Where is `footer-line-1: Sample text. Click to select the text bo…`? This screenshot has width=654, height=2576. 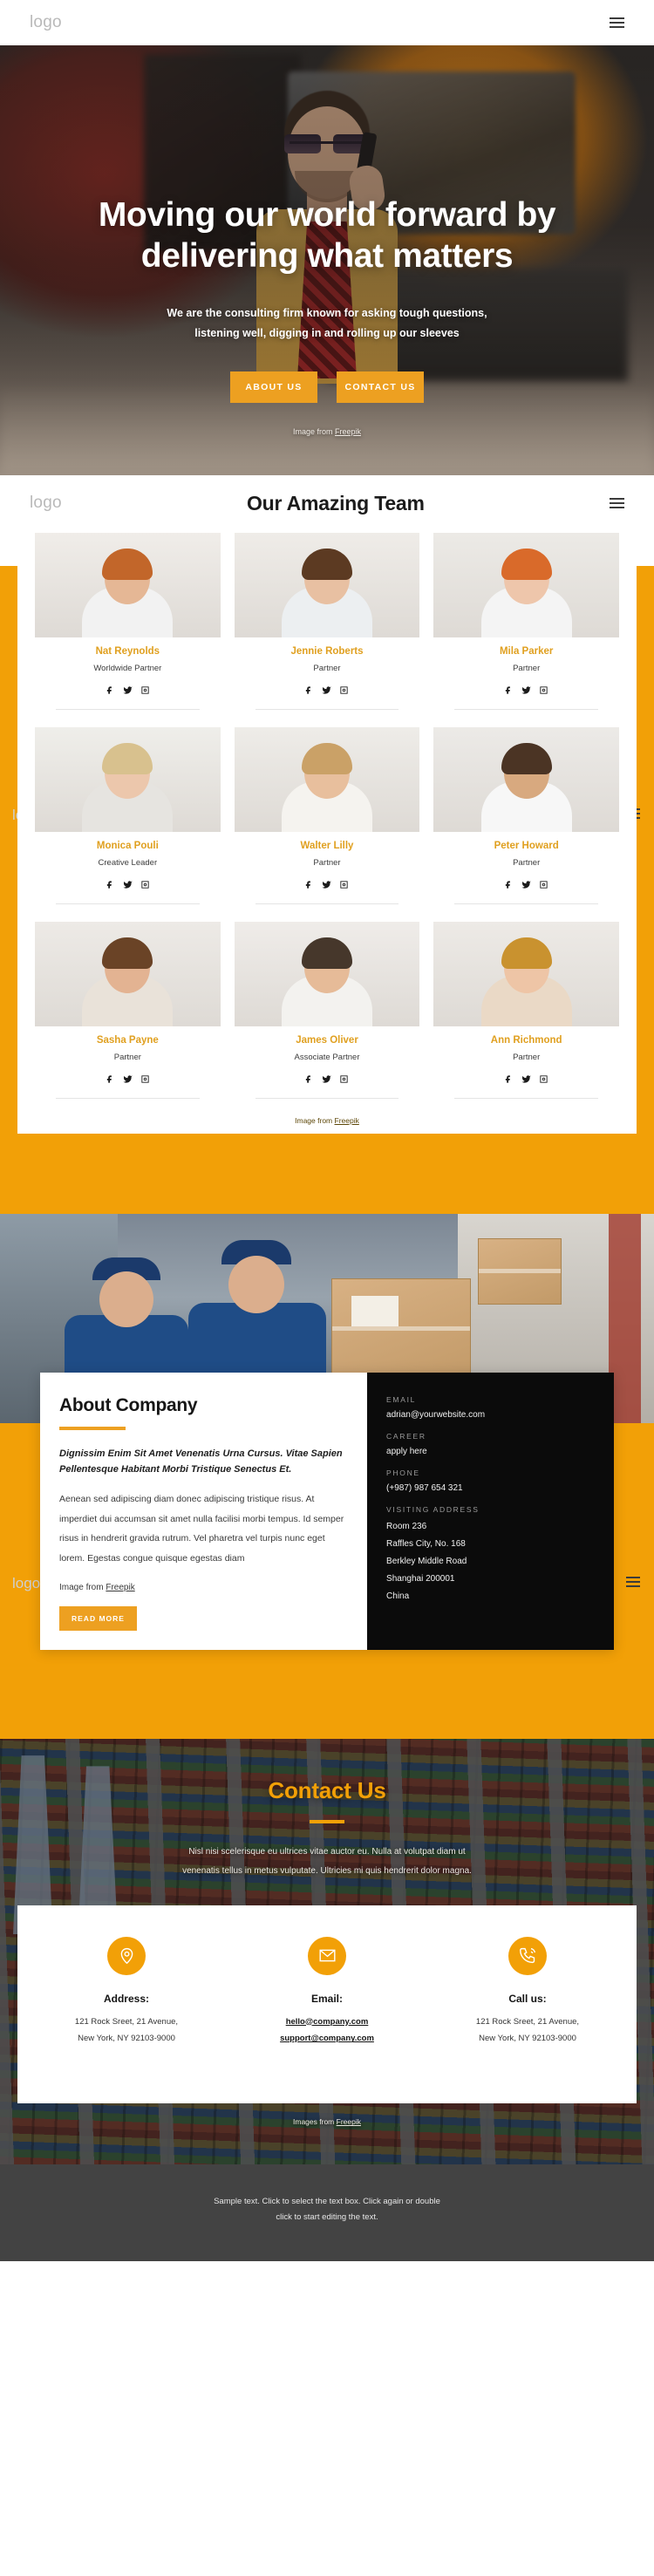 footer-line-1: Sample text. Click to select the text bo… is located at coordinates (327, 2202).